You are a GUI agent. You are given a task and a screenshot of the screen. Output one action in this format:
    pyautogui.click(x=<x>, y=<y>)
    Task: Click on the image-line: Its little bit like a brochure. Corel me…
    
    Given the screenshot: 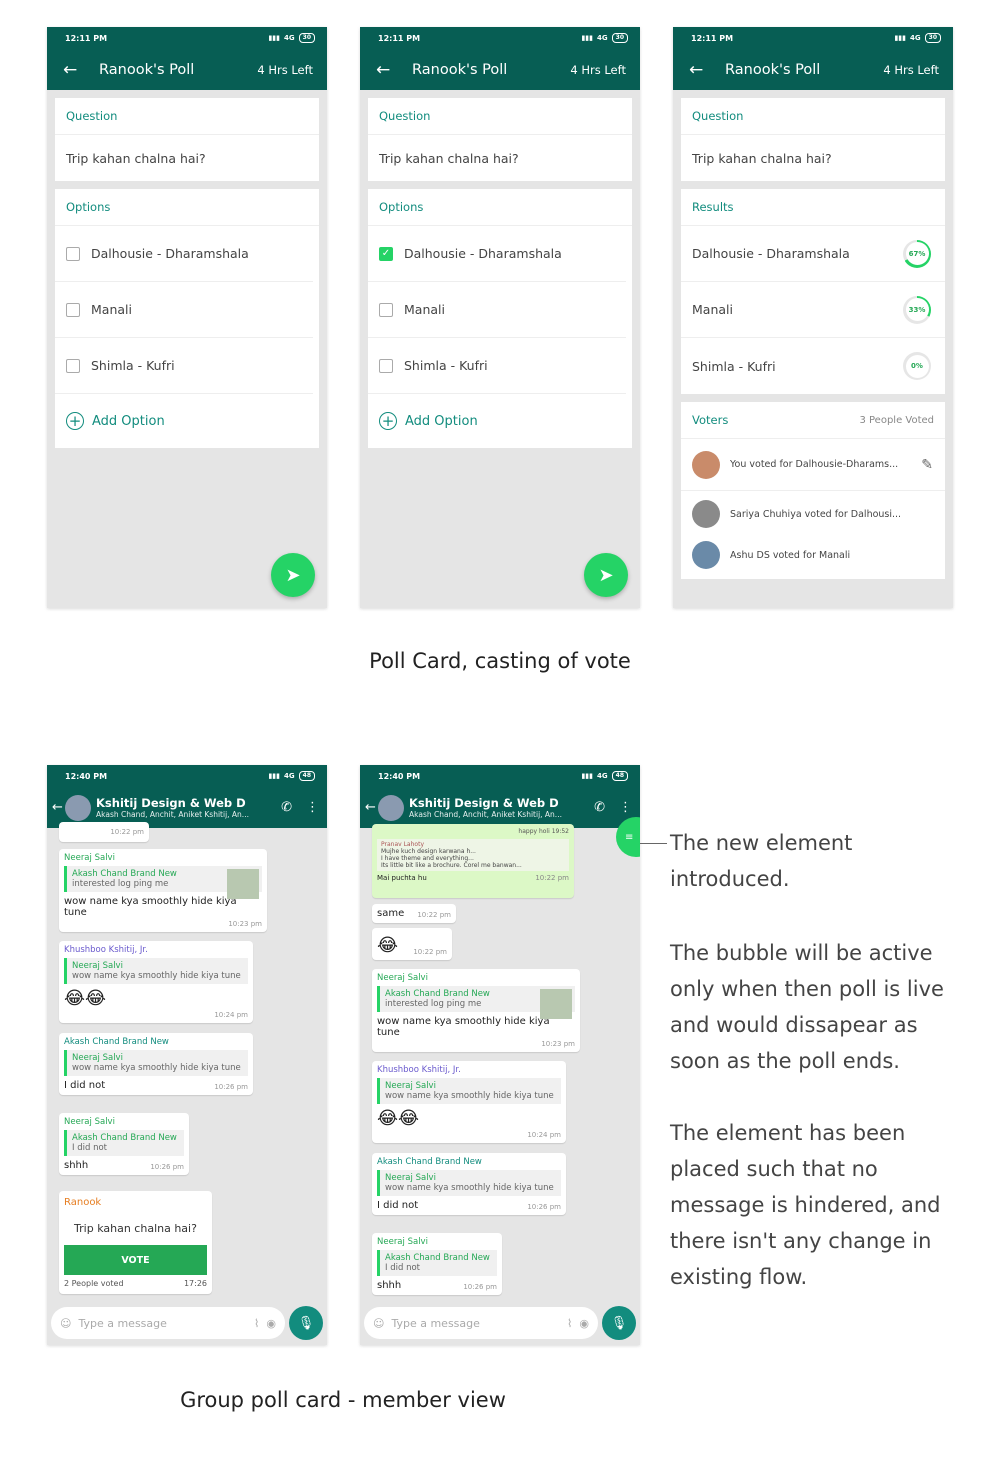 What is the action you would take?
    pyautogui.click(x=451, y=865)
    